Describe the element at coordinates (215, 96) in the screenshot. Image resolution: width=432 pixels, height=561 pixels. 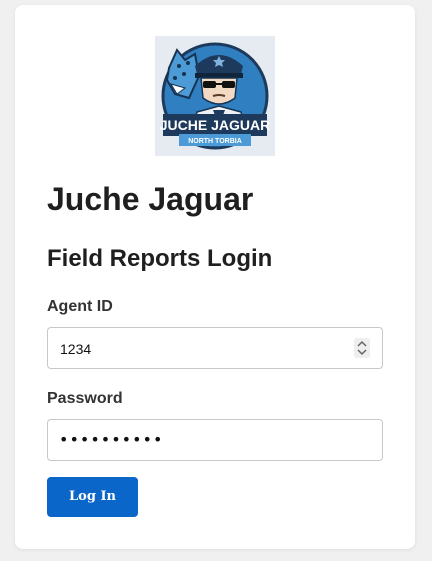
I see `juche-jaguar-logo: JUCHE JAGUAR NORTH TORBIA` at that location.